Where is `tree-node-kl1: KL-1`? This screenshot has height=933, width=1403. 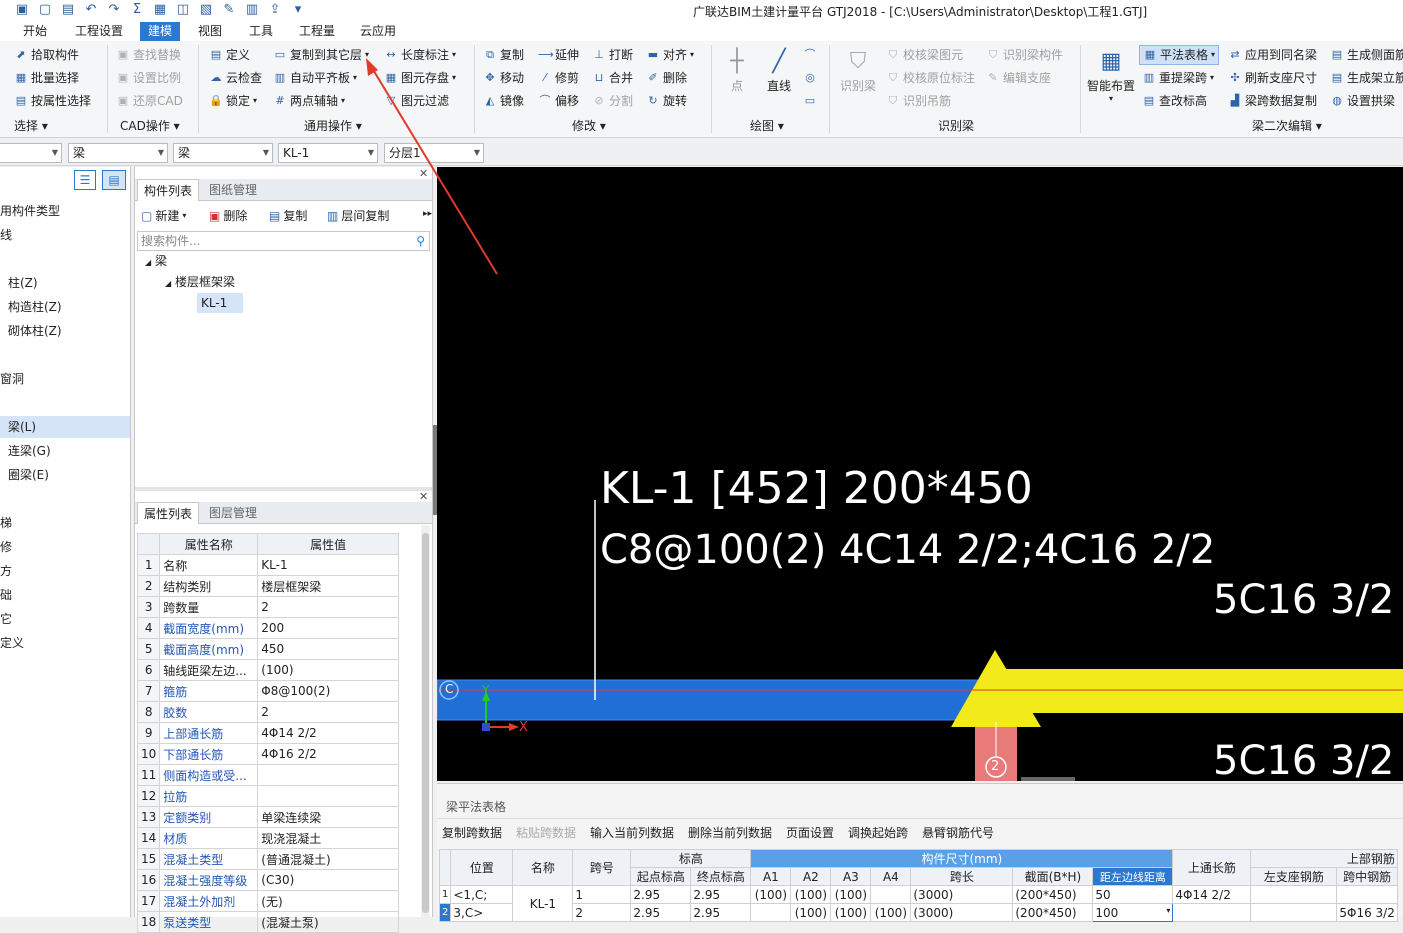 tree-node-kl1: KL-1 is located at coordinates (220, 303).